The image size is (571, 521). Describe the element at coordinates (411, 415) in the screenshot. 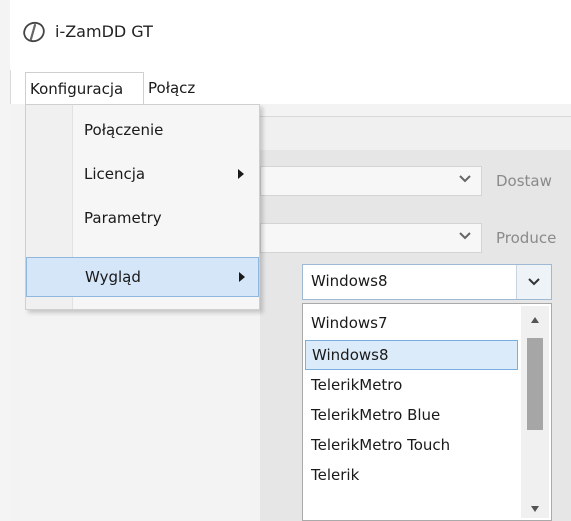

I see `theme-option-telerikmetro-blue: TelerikMetro Blue` at that location.